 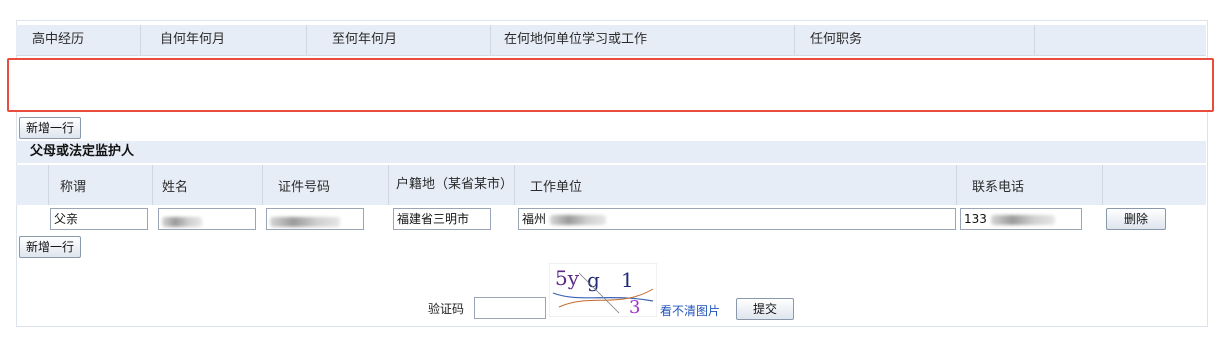 What do you see at coordinates (193, 39) in the screenshot?
I see `col-from-date: 自何年何月` at bounding box center [193, 39].